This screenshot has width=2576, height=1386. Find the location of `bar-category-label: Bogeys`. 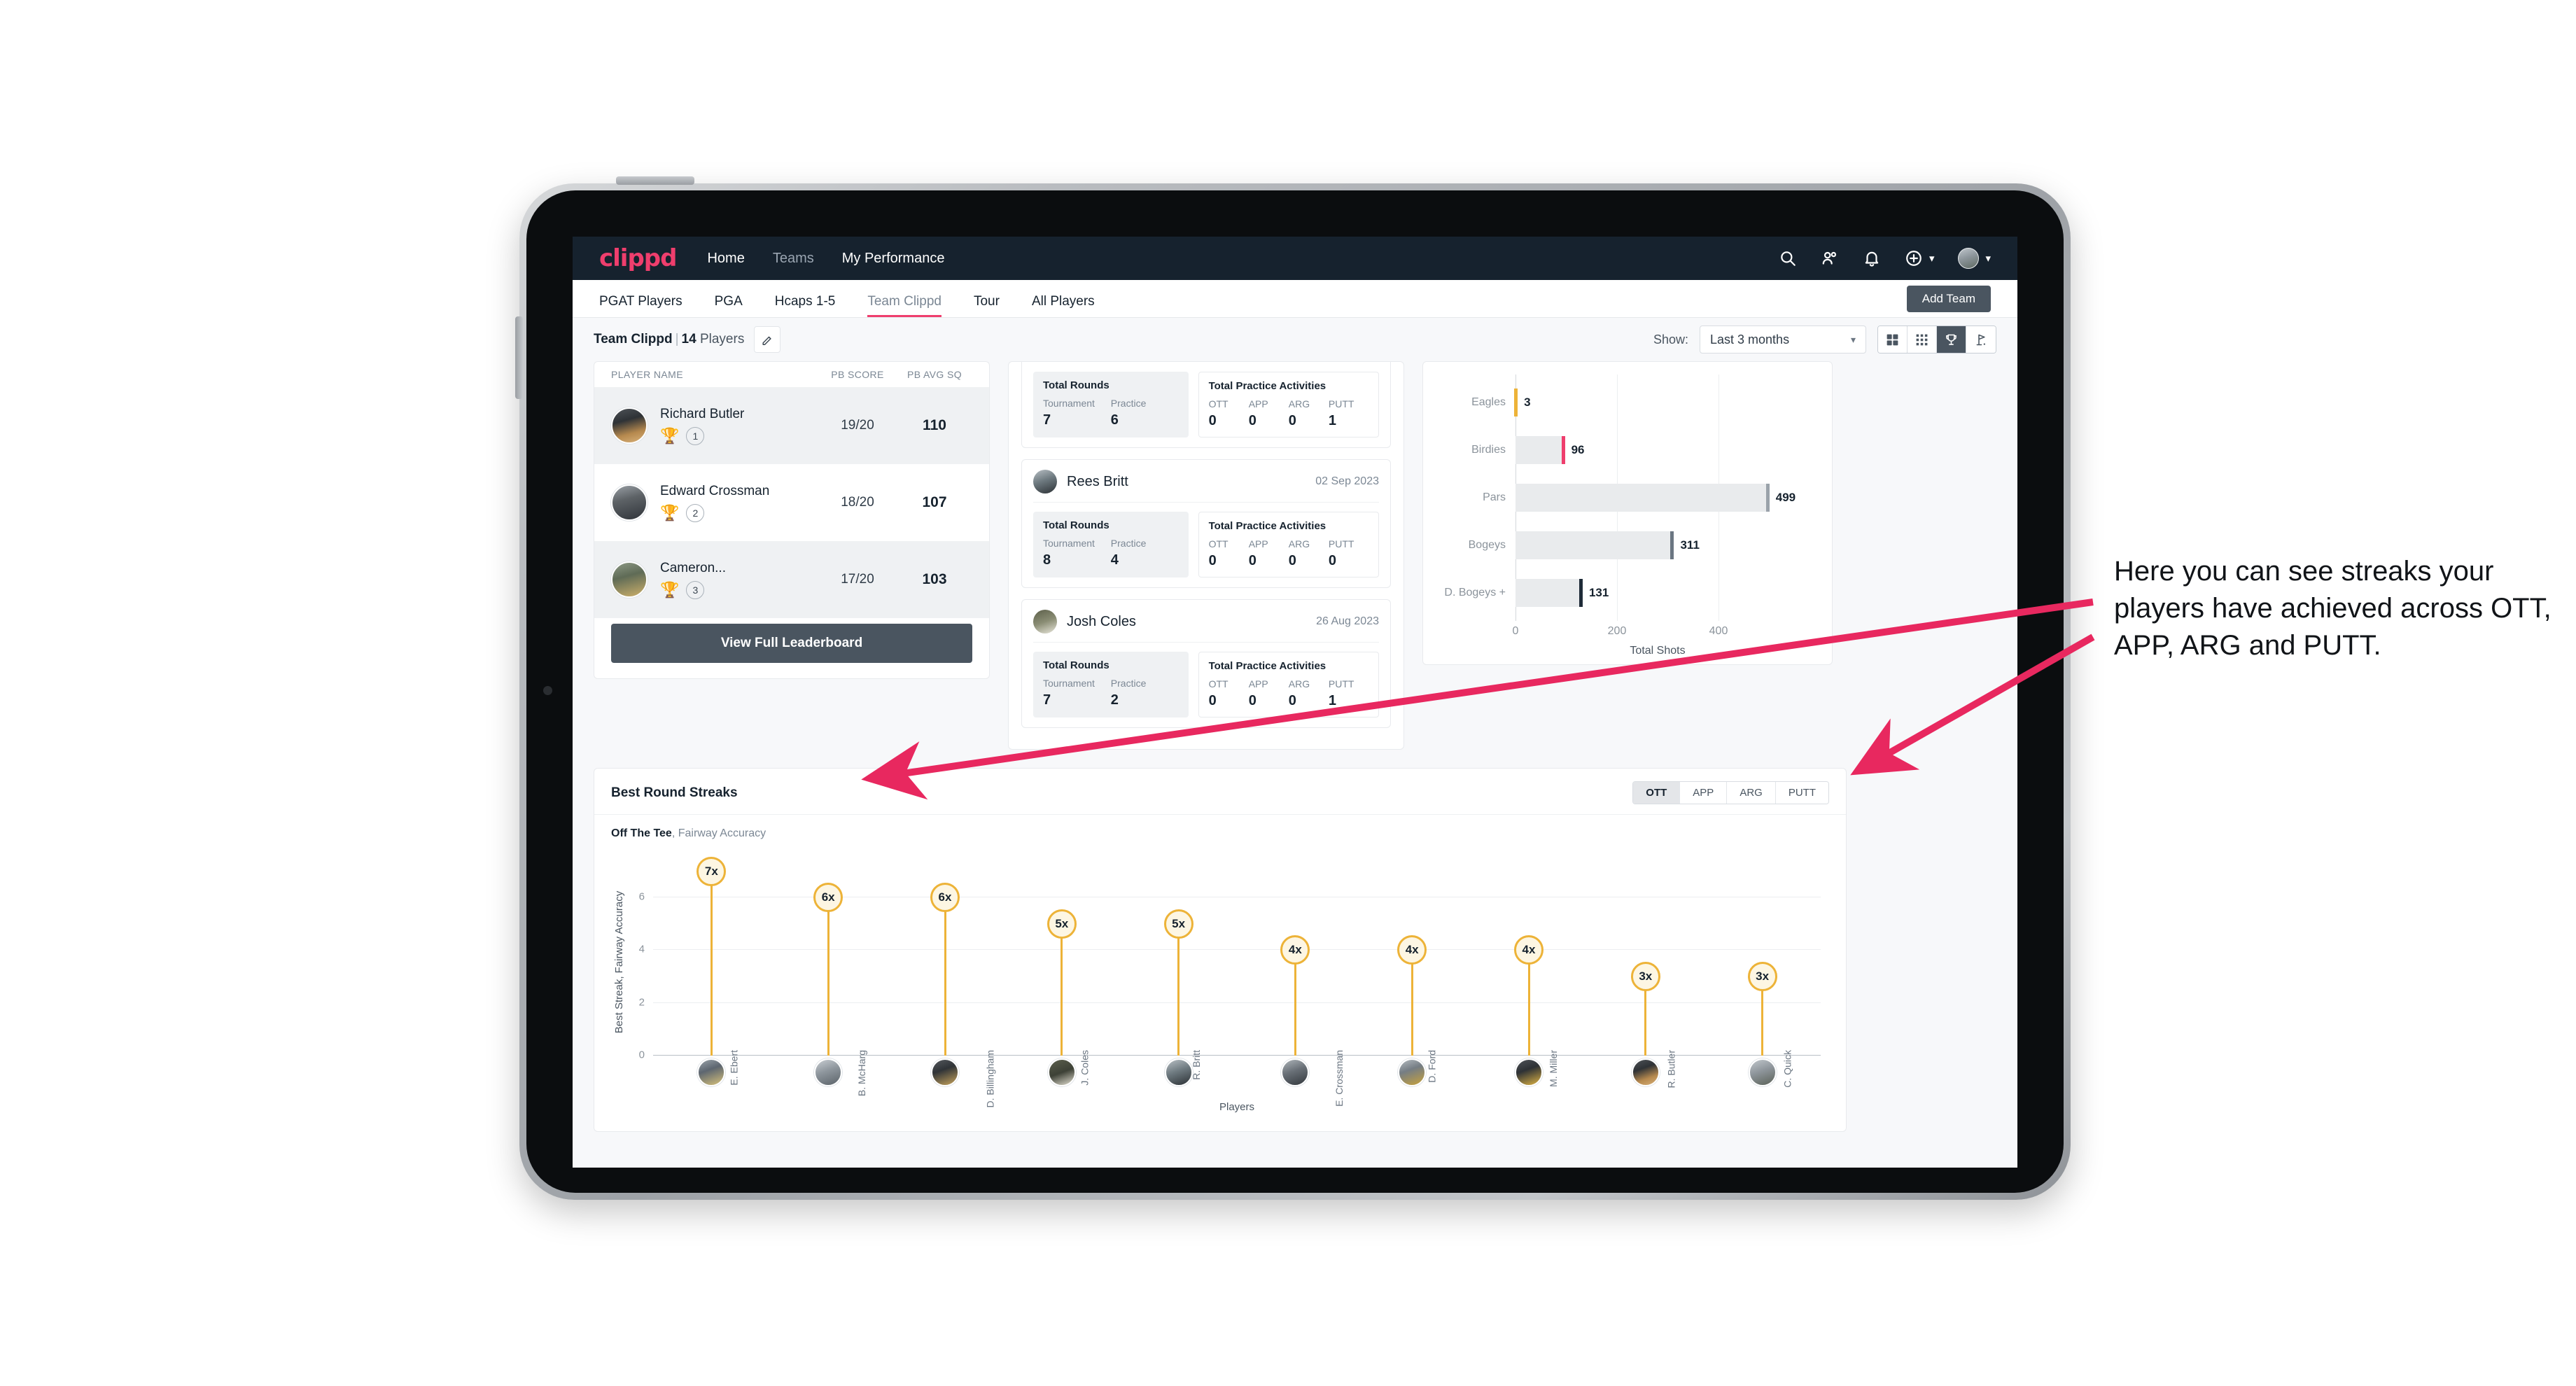

bar-category-label: Bogeys is located at coordinates (1487, 544).